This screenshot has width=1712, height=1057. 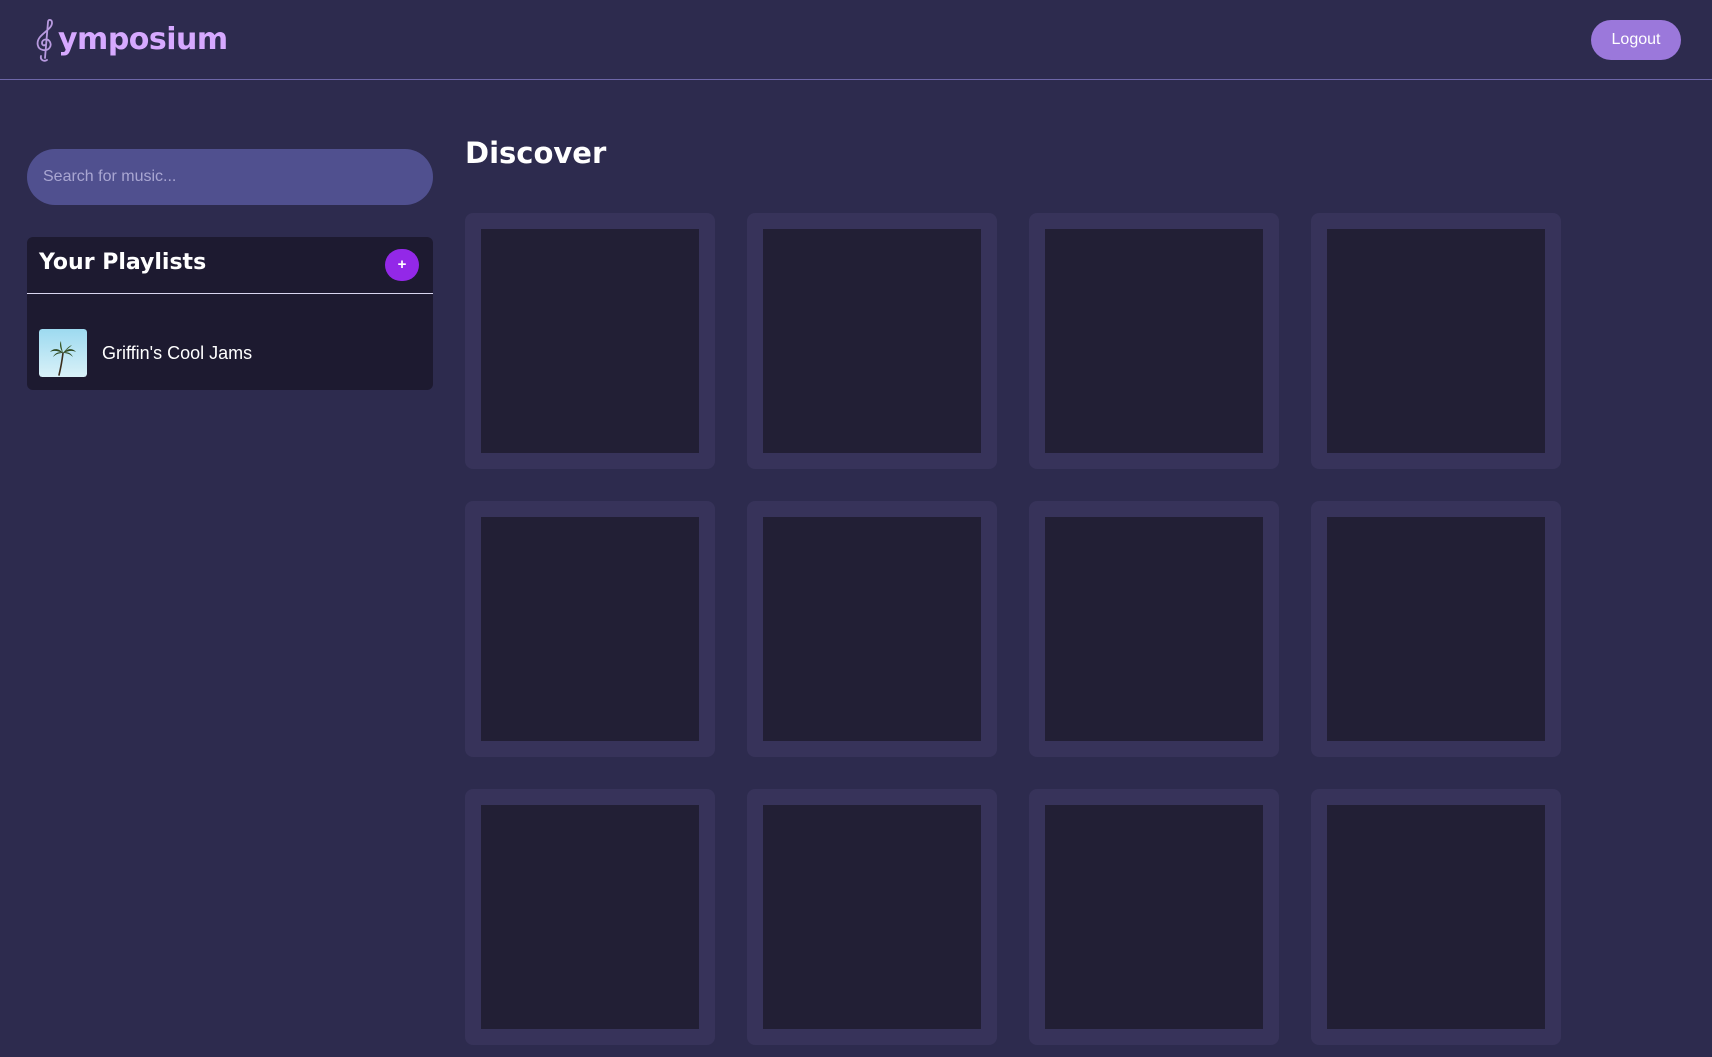 I want to click on playlist-name: Griffin's Cool Jams, so click(x=177, y=352).